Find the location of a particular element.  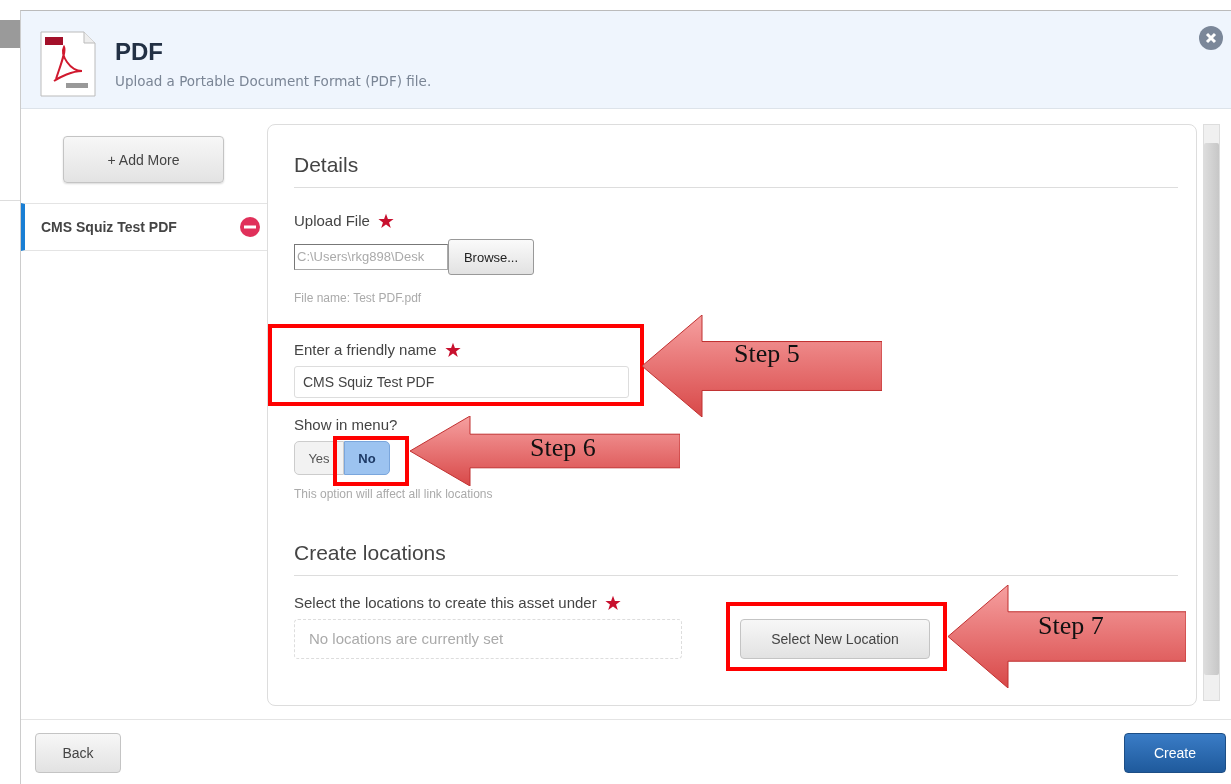

close-icon is located at coordinates (1211, 38).